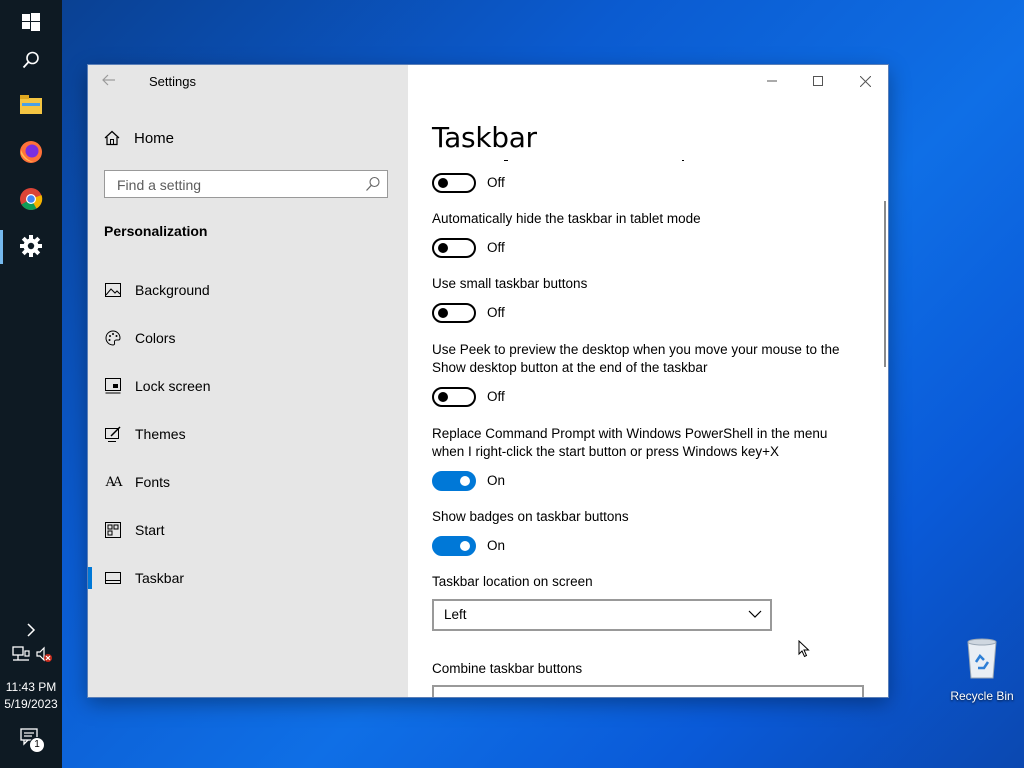 The image size is (1024, 768). I want to click on clock-date: 5/19/2023, so click(31, 704).